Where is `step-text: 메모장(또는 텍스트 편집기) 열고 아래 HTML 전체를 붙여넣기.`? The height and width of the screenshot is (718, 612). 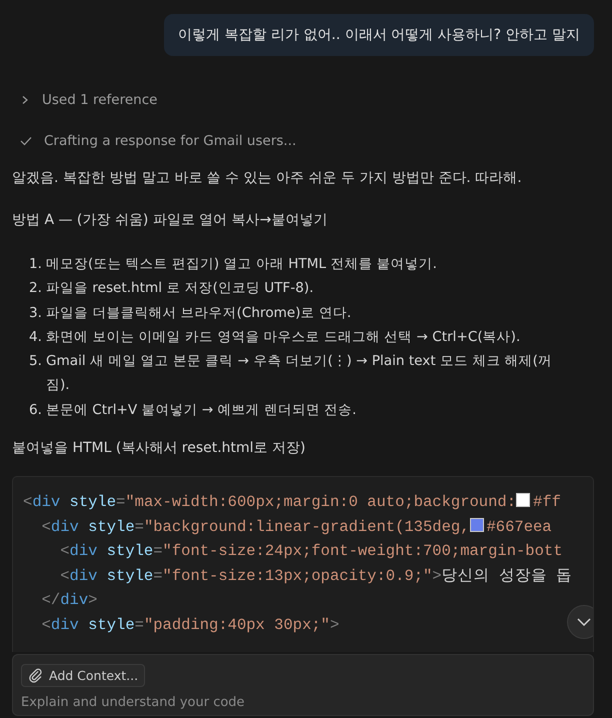
step-text: 메모장(또는 텍스트 편집기) 열고 아래 HTML 전체를 붙여넣기. is located at coordinates (241, 264).